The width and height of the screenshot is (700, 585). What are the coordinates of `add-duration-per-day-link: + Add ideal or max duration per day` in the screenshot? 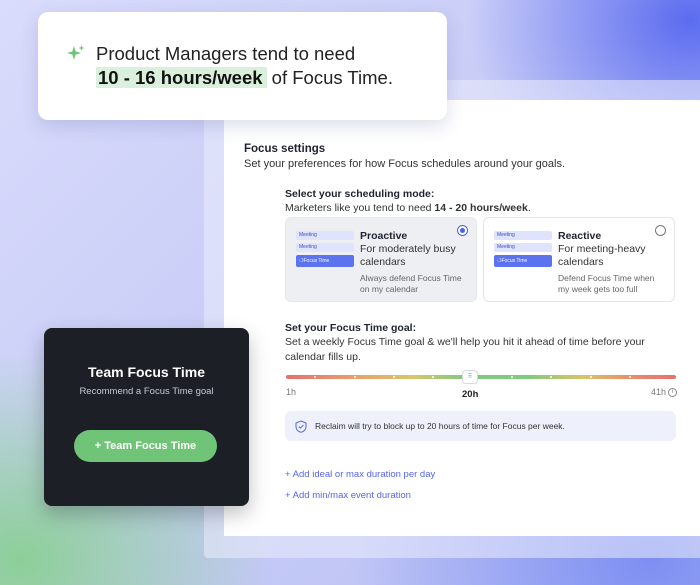 It's located at (360, 474).